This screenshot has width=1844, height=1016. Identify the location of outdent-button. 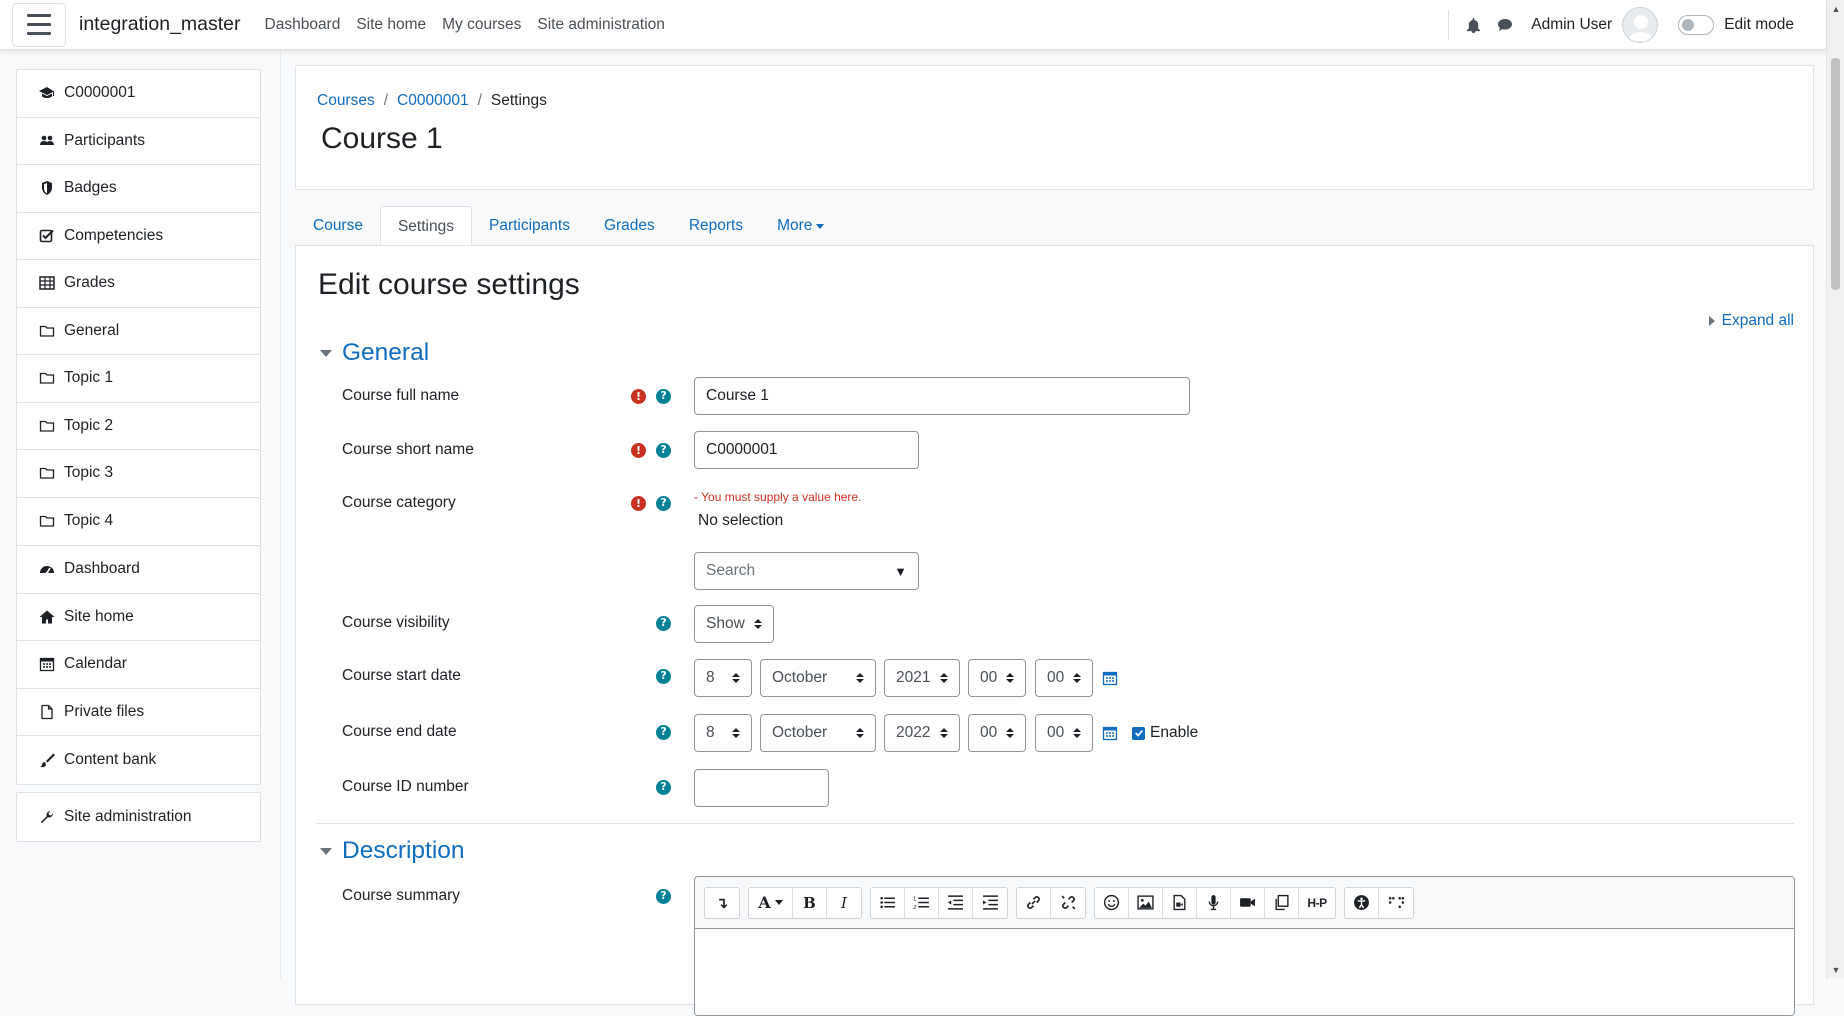
(956, 902).